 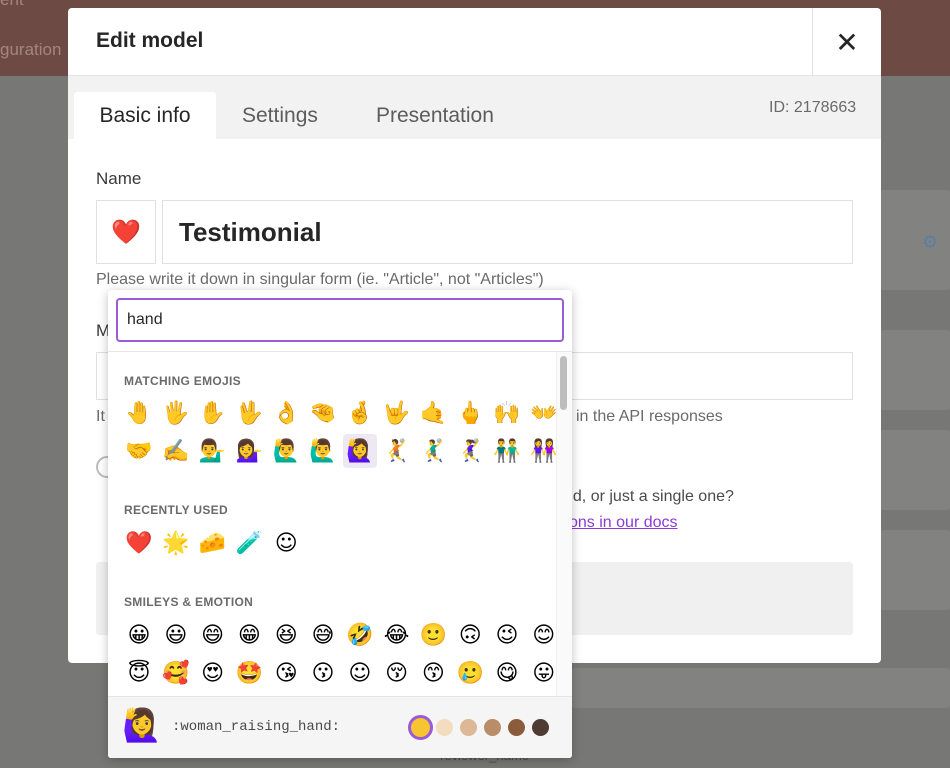 I want to click on background-nav-text: guration, so click(x=31, y=49).